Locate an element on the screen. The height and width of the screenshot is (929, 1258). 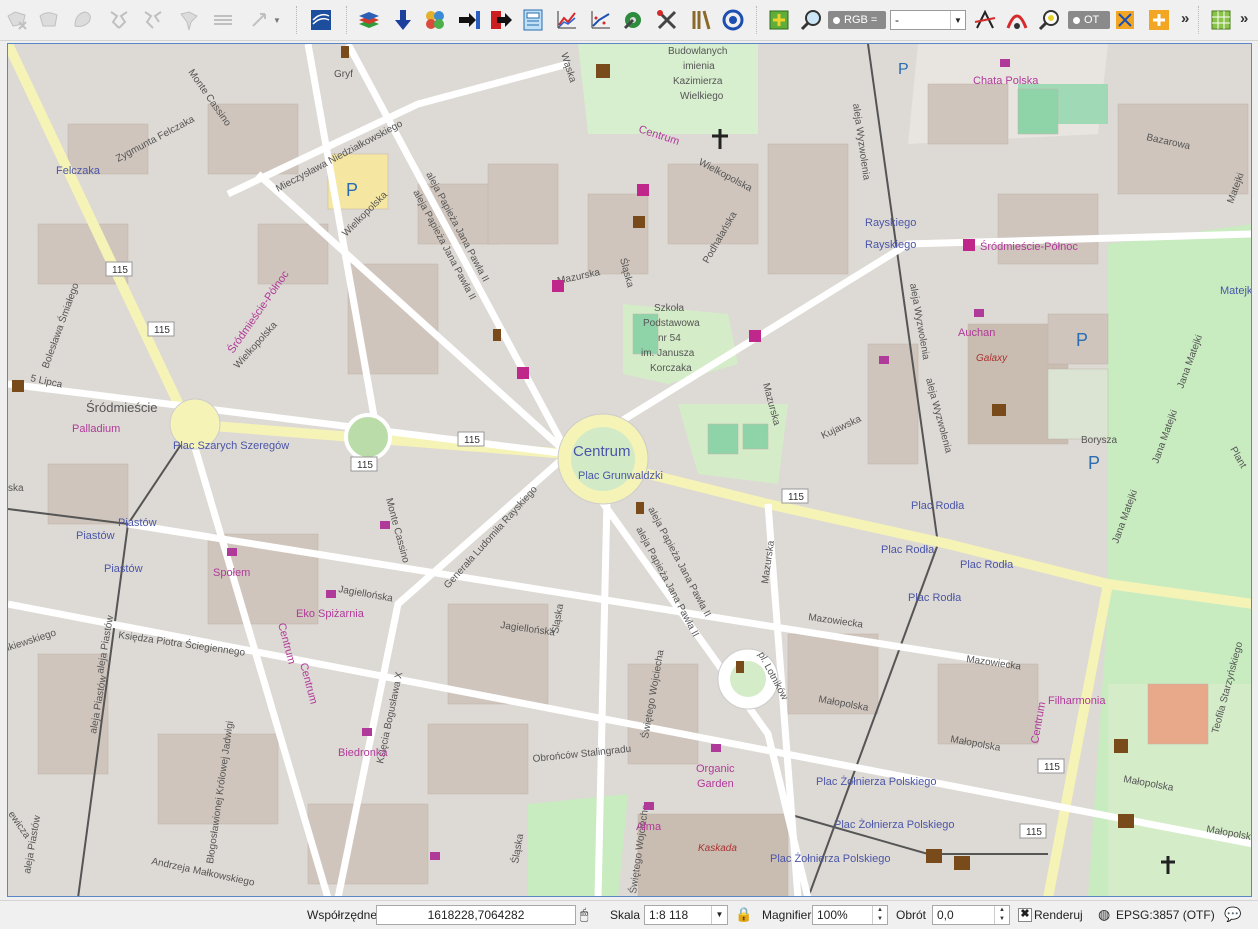
label-spolem: Społem is located at coordinates (231, 573).